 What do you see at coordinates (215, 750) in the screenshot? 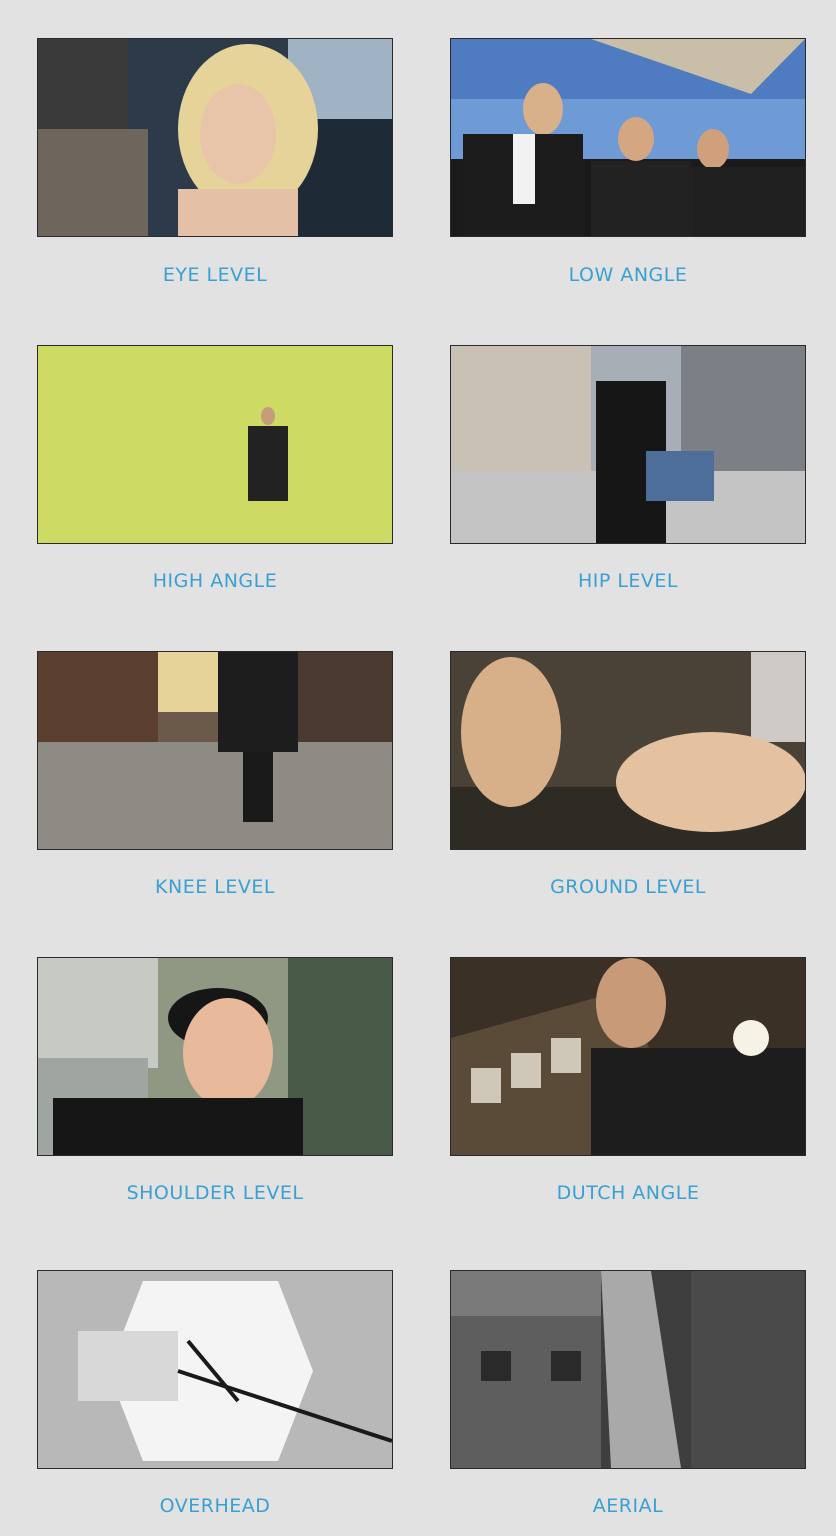
I see `knee-level-photo` at bounding box center [215, 750].